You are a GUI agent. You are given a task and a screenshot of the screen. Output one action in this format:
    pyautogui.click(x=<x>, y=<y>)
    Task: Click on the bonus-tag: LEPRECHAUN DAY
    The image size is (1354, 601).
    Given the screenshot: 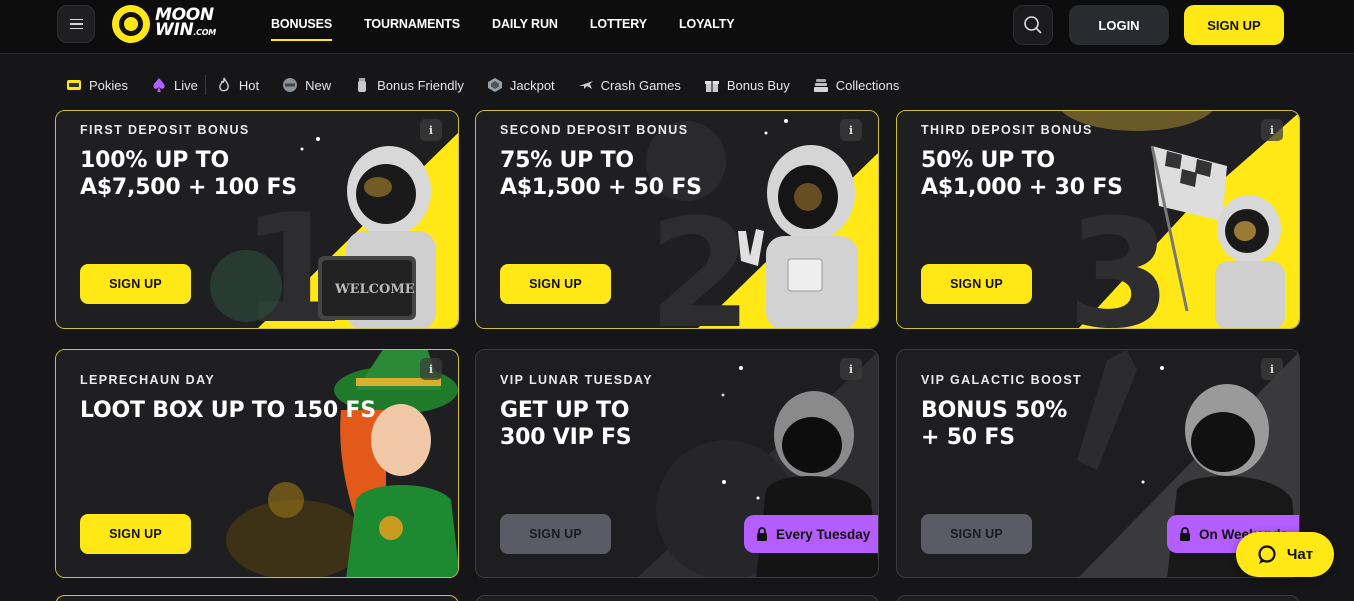 What is the action you would take?
    pyautogui.click(x=148, y=380)
    